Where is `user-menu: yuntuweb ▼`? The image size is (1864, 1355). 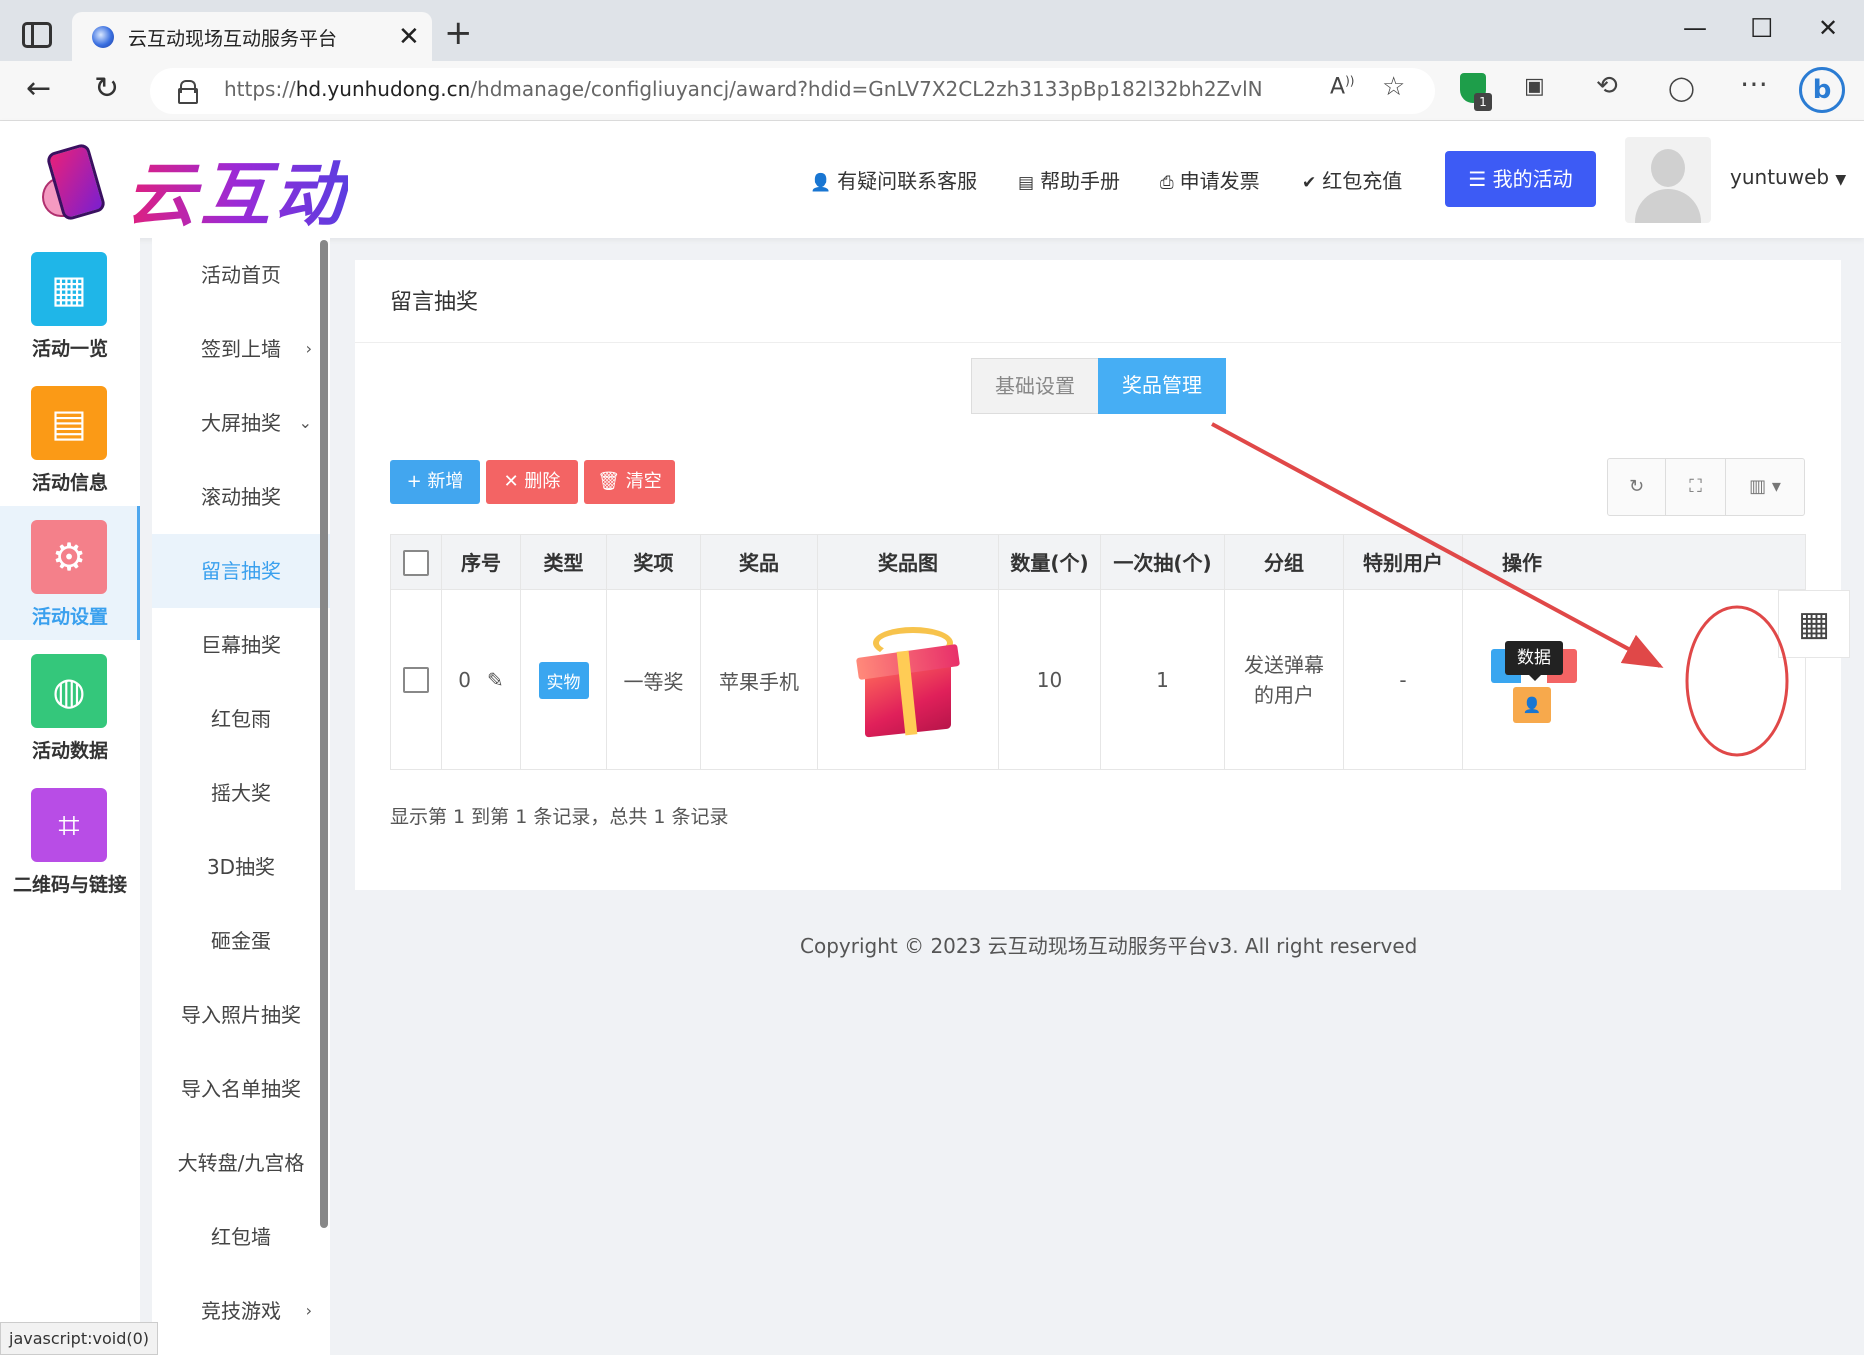 user-menu: yuntuweb ▼ is located at coordinates (1788, 177).